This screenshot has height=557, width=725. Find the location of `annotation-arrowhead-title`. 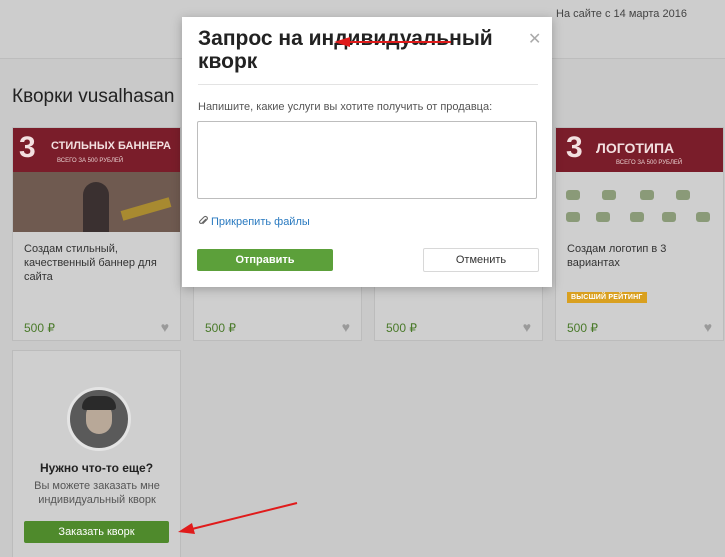

annotation-arrowhead-title is located at coordinates (342, 42).